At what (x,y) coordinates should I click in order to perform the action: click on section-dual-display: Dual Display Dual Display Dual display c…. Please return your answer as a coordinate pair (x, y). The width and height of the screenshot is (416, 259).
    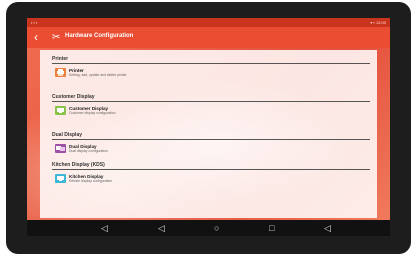
    Looking at the image, I should click on (211, 144).